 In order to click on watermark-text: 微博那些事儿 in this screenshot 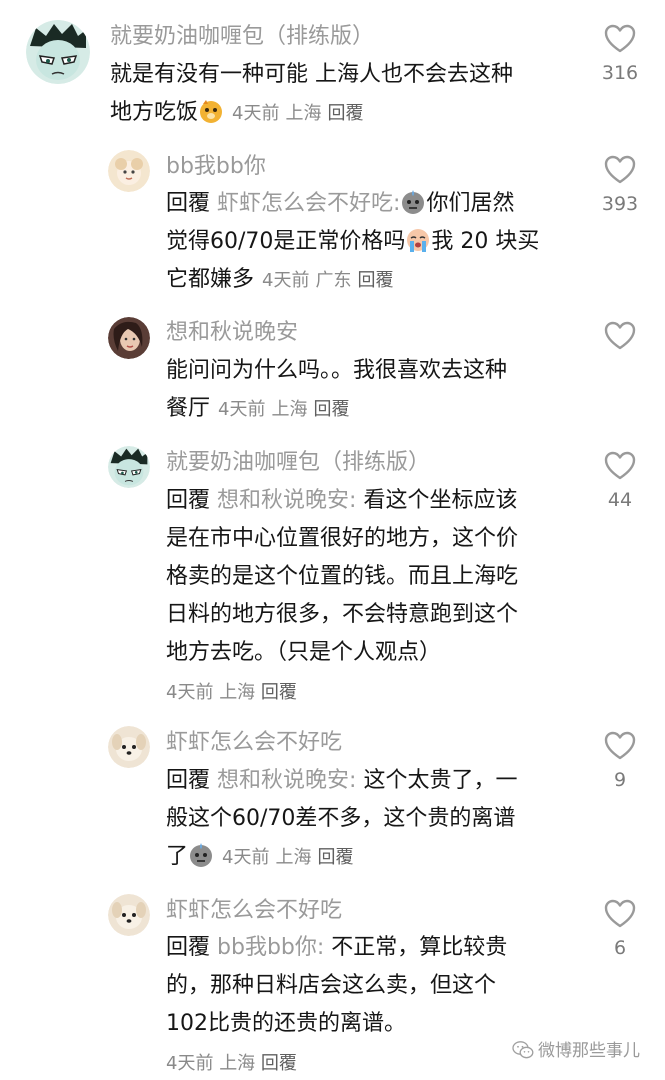, I will do `click(589, 1051)`.